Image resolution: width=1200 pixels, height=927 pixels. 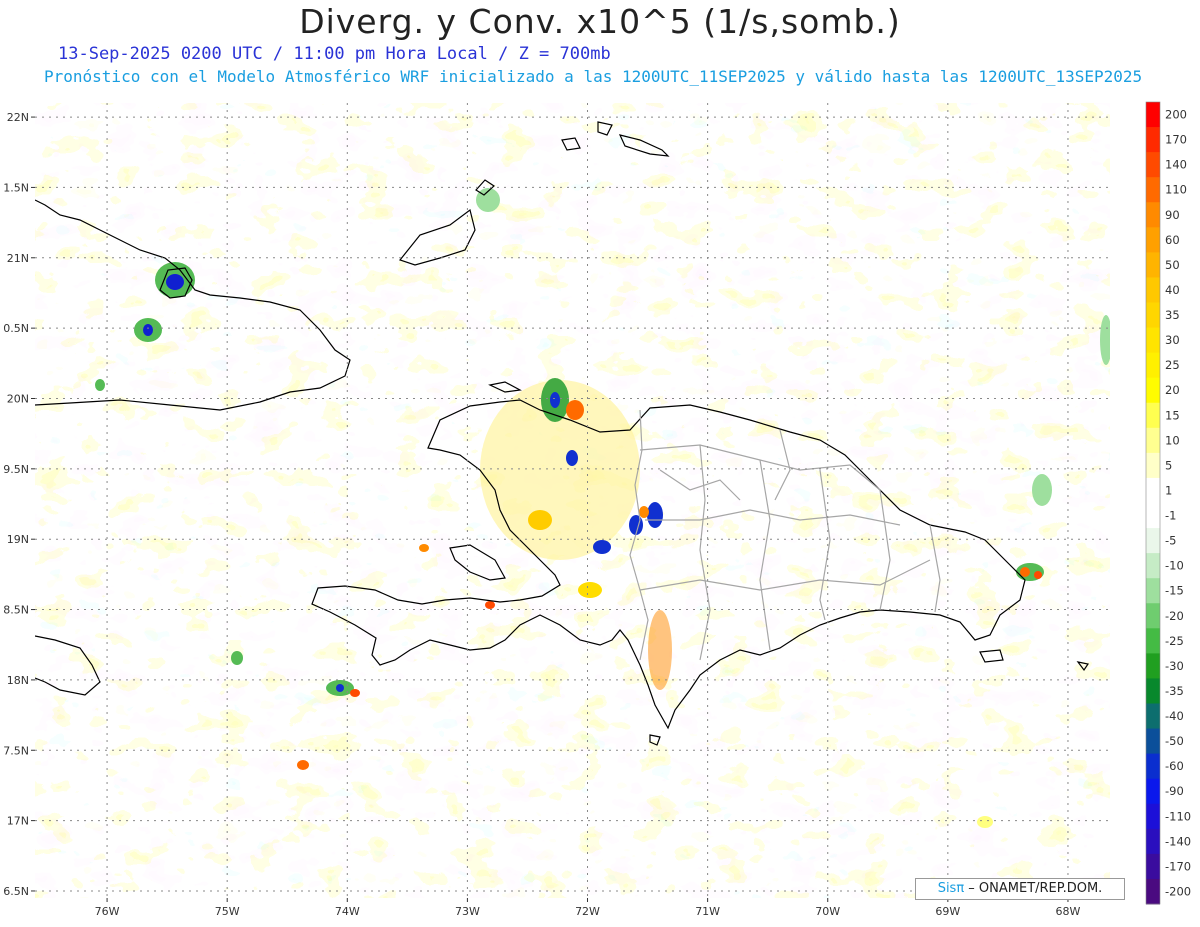 I want to click on lon-label: 68W, so click(x=1068, y=911).